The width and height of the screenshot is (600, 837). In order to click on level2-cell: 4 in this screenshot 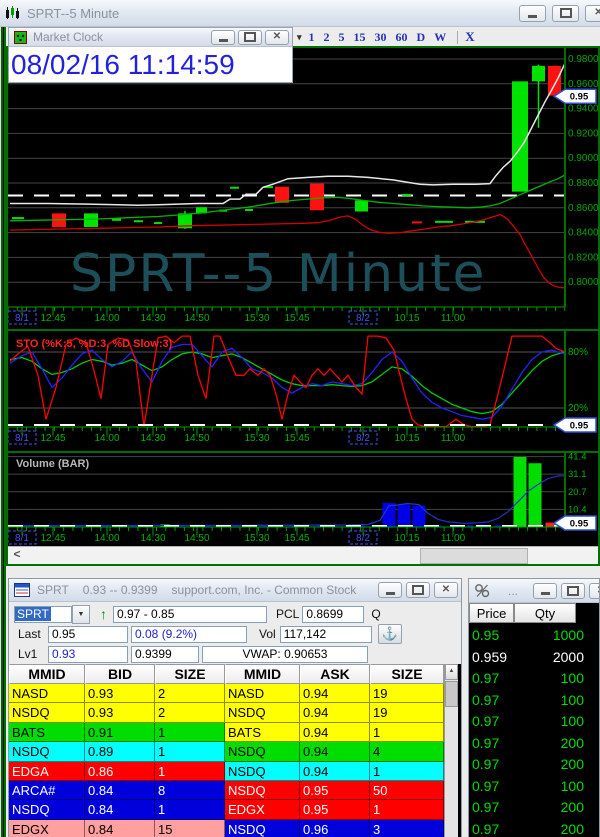, I will do `click(407, 752)`.